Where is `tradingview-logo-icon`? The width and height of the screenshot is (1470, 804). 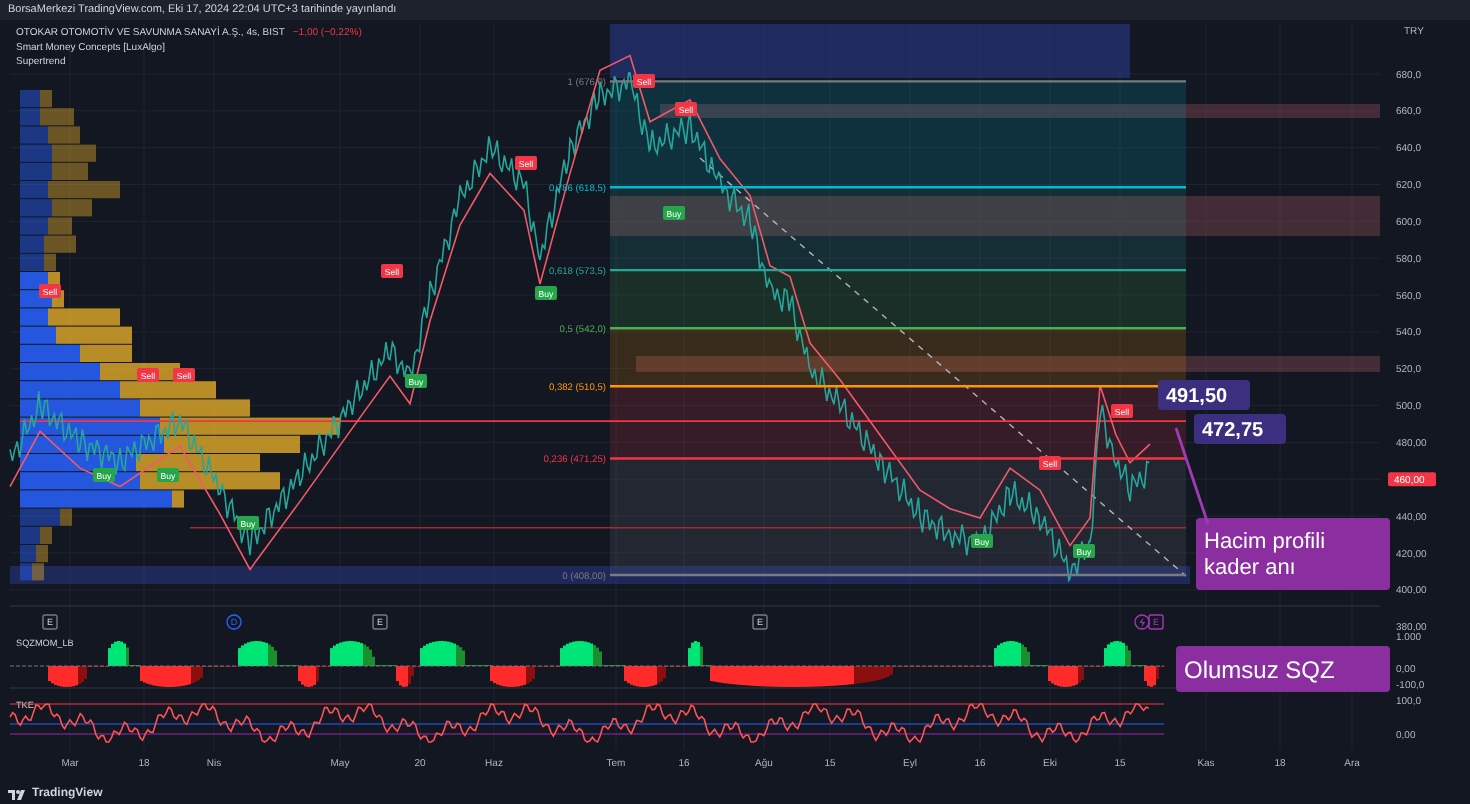 tradingview-logo-icon is located at coordinates (17, 794).